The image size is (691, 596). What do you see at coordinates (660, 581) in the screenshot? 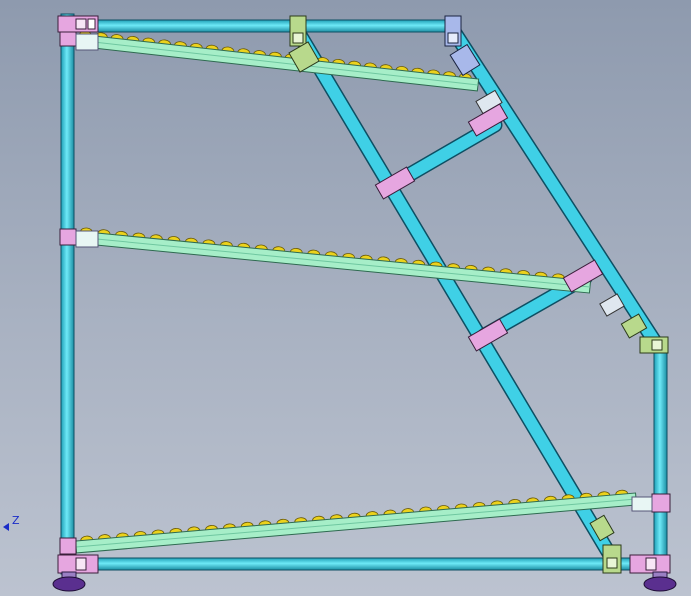
I see `leveling-foot-right` at bounding box center [660, 581].